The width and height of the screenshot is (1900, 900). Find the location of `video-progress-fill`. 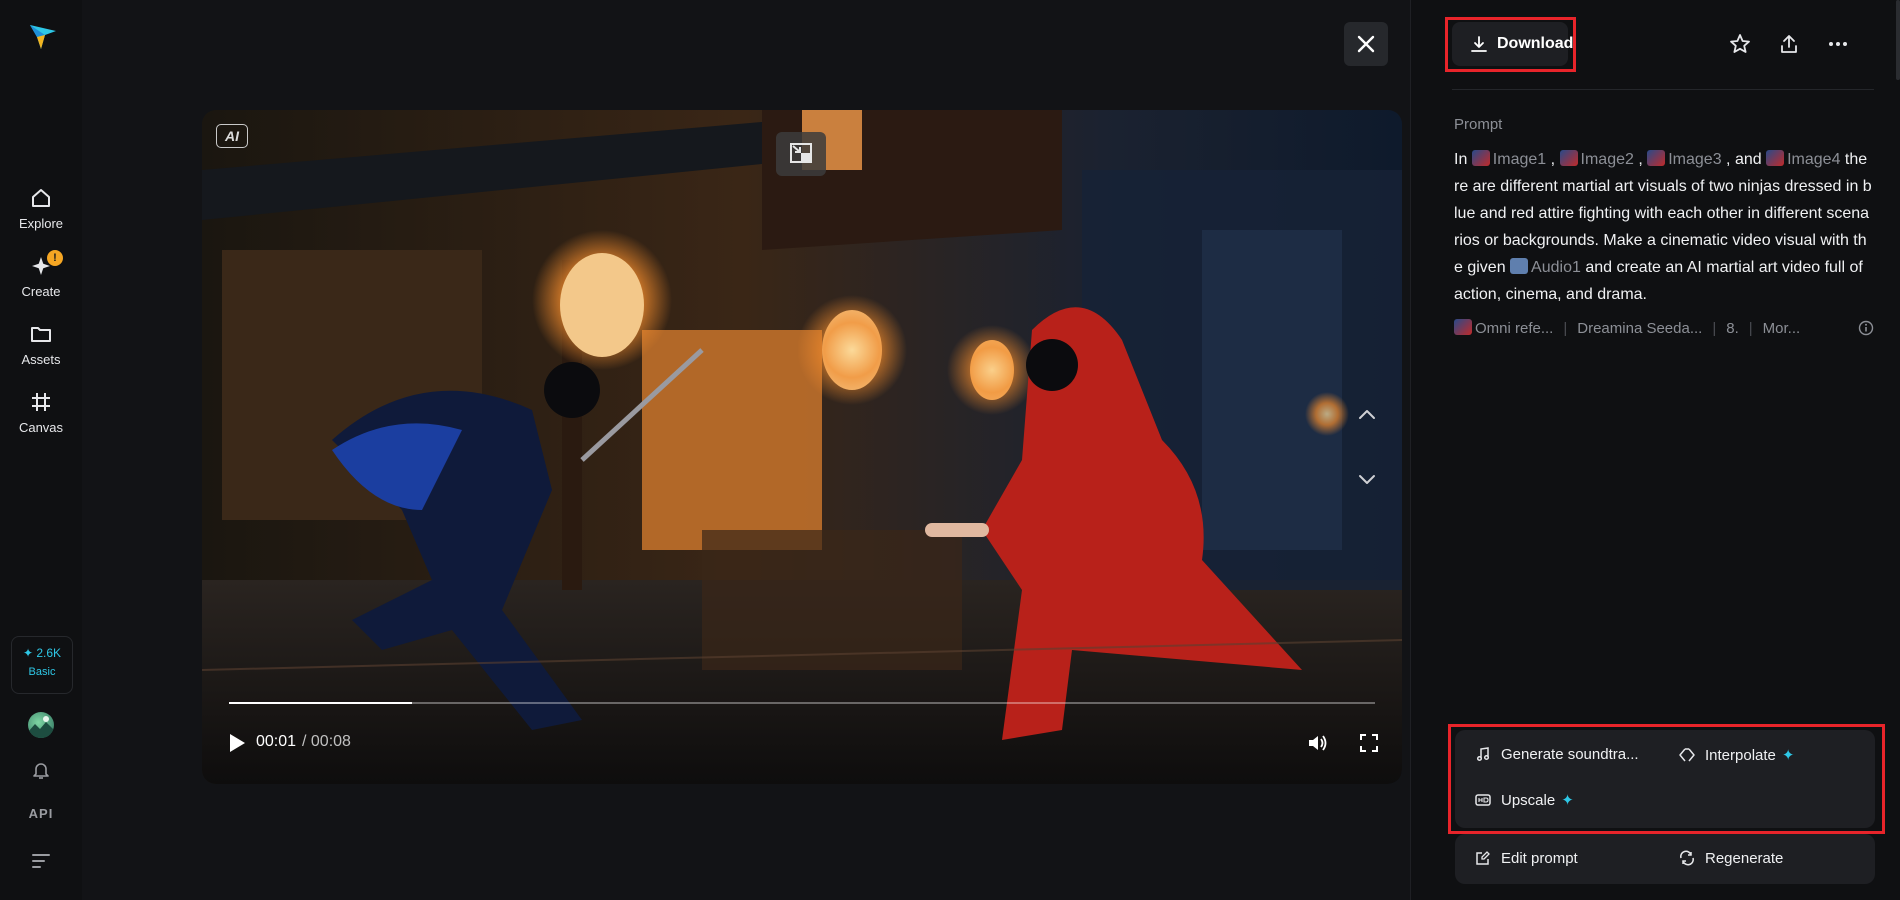

video-progress-fill is located at coordinates (321, 703).